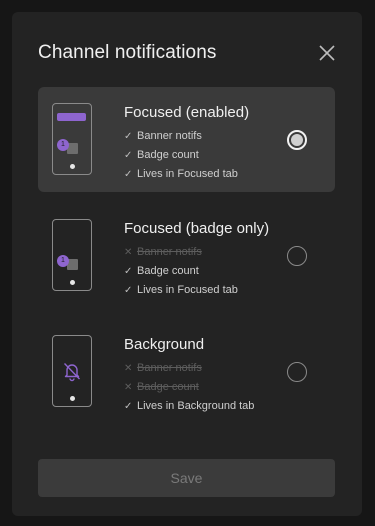 The width and height of the screenshot is (375, 526). Describe the element at coordinates (71, 117) in the screenshot. I see `banner-preview` at that location.